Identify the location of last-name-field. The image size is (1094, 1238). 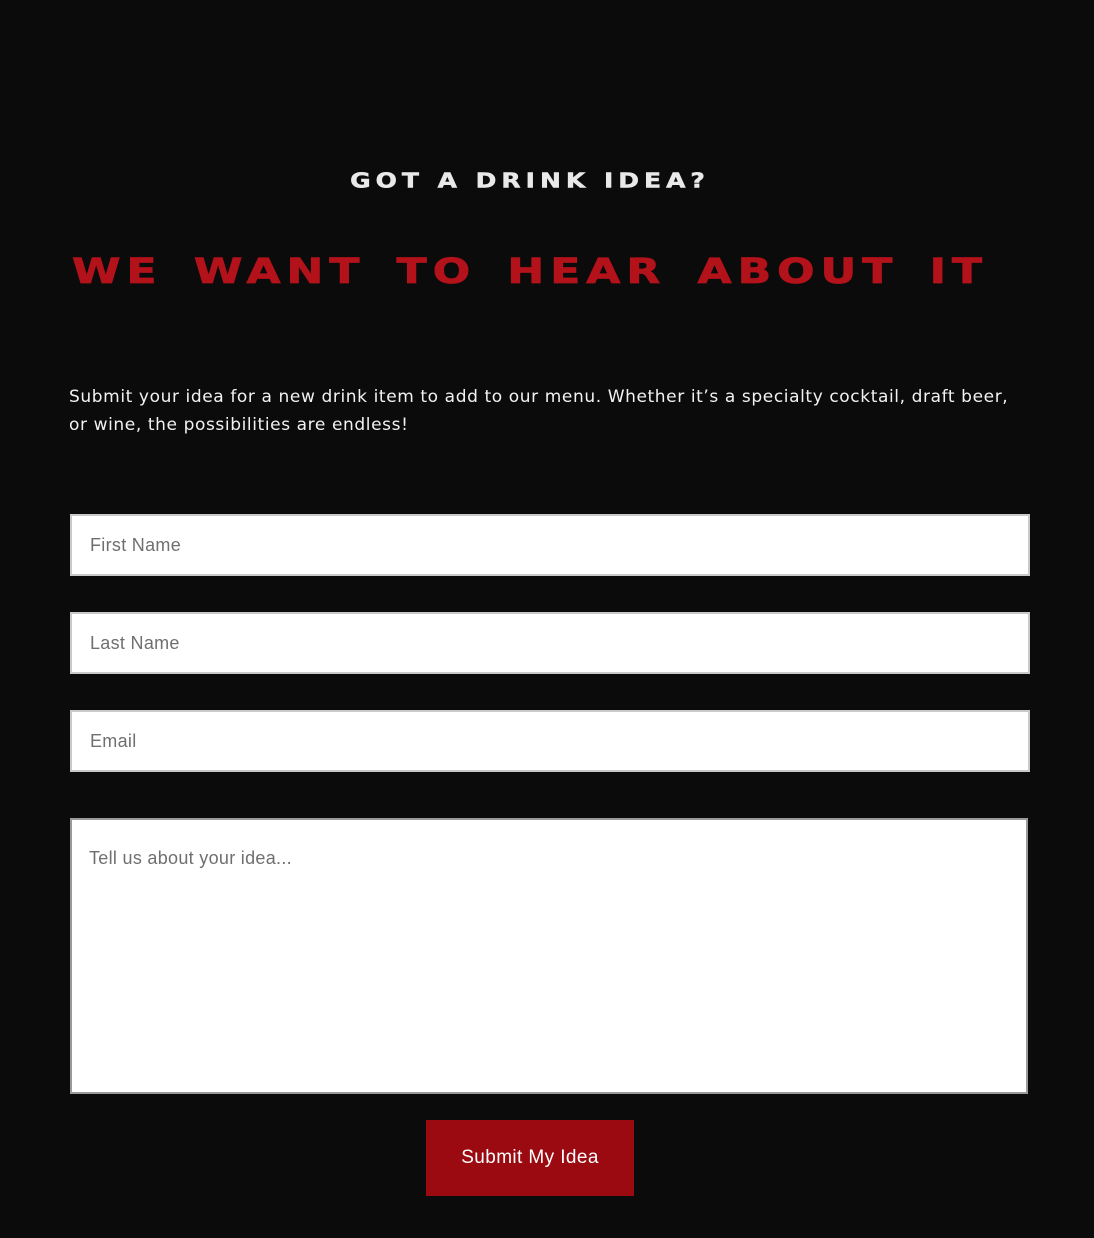
(550, 643).